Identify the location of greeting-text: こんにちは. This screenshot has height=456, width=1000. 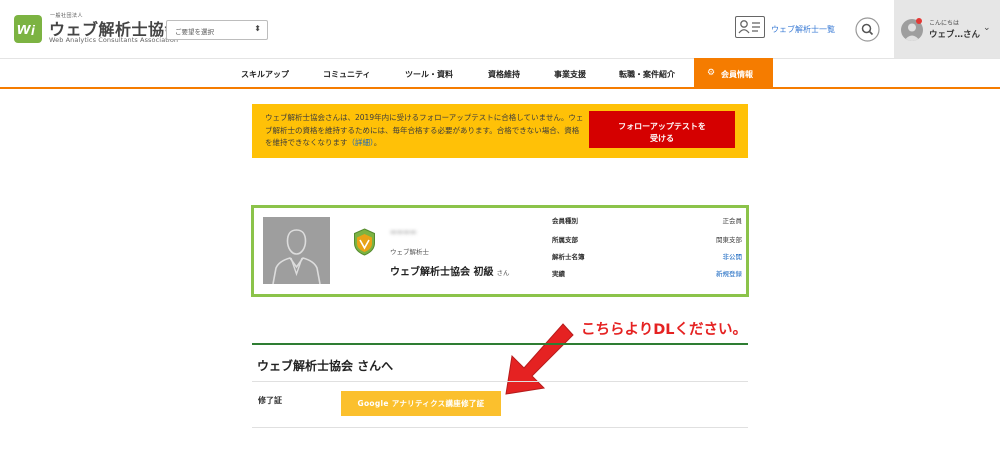
(944, 23).